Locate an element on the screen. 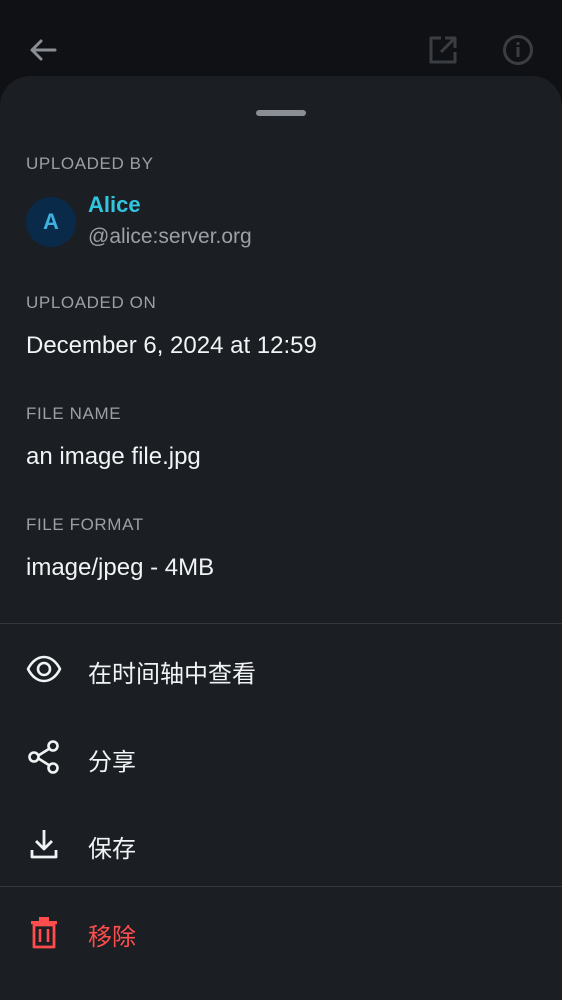 Image resolution: width=562 pixels, height=1000 pixels. remove-label: 移除 is located at coordinates (112, 937).